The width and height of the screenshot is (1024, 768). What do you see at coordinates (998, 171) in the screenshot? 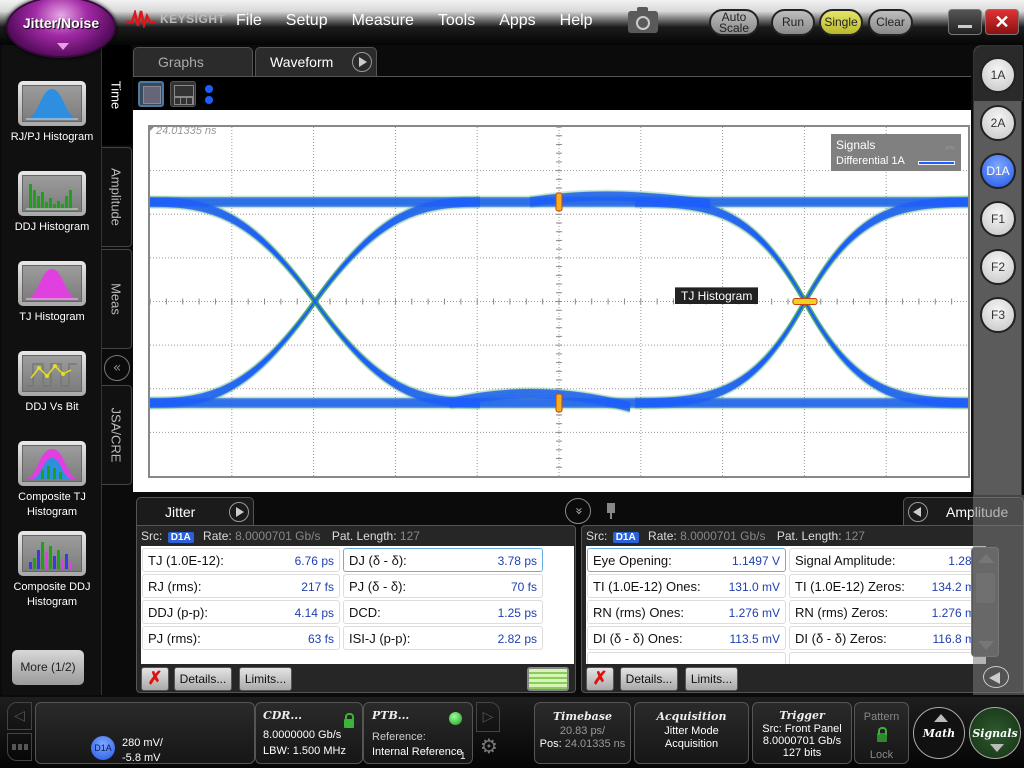
I see `signal-d1a-button: D1A` at bounding box center [998, 171].